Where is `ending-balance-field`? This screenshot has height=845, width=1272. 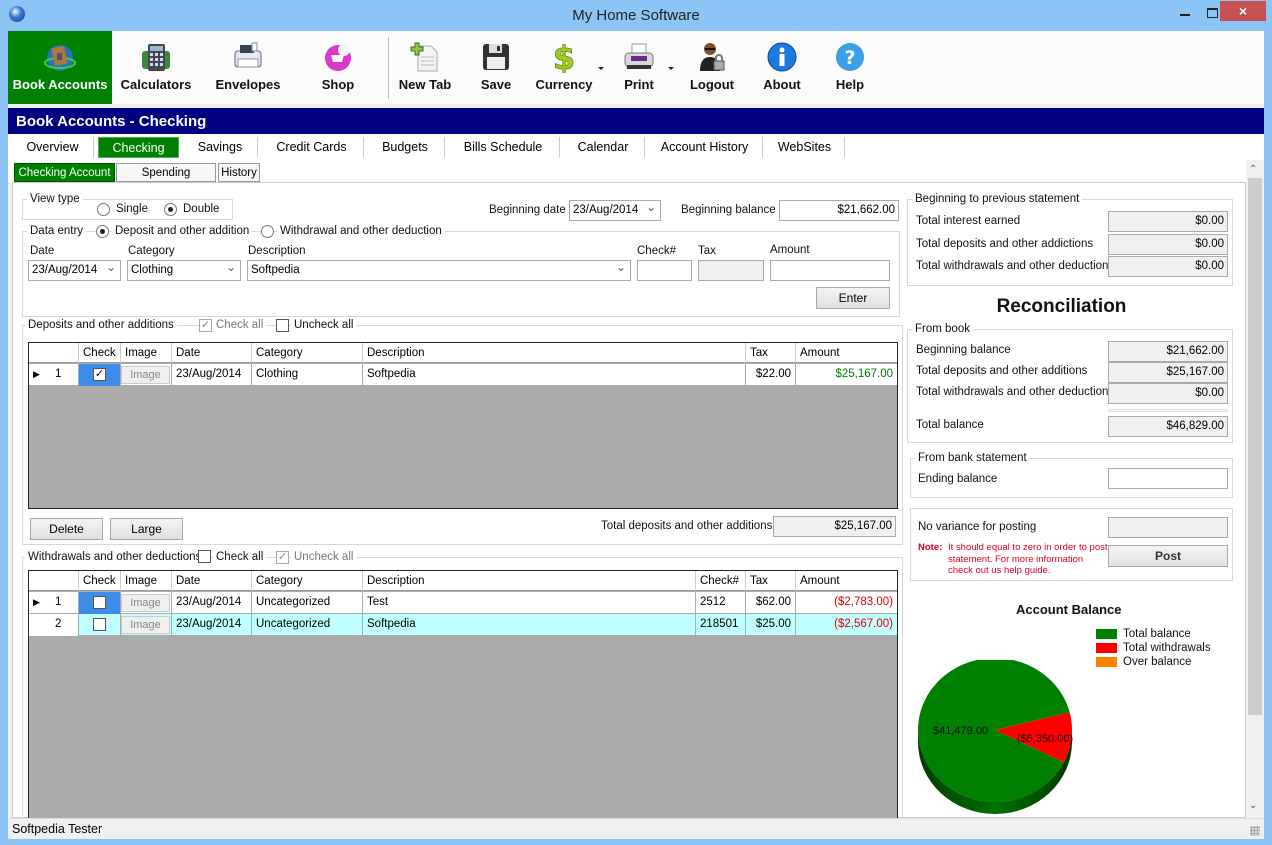 ending-balance-field is located at coordinates (1168, 478).